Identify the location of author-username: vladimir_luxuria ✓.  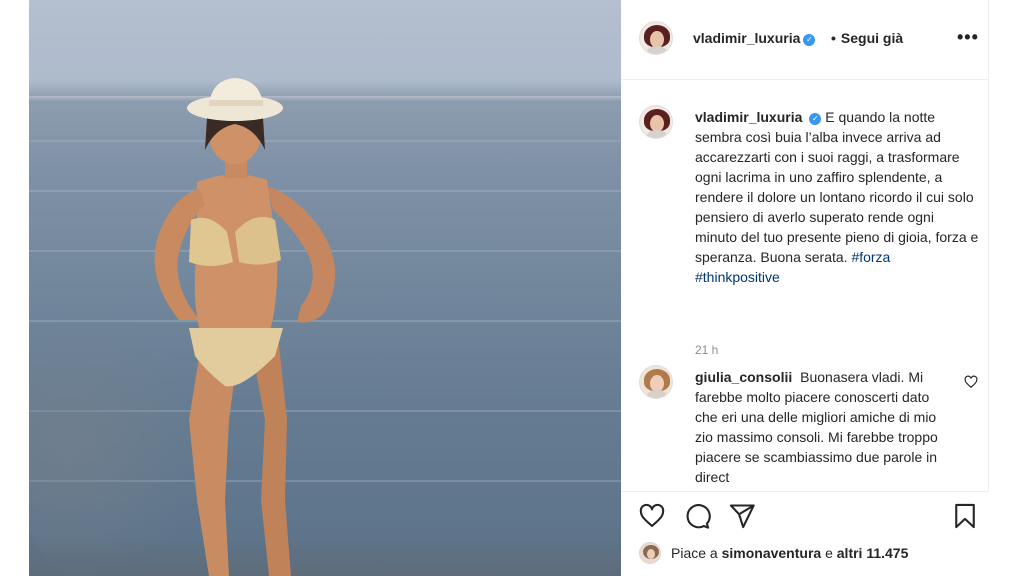
(754, 38).